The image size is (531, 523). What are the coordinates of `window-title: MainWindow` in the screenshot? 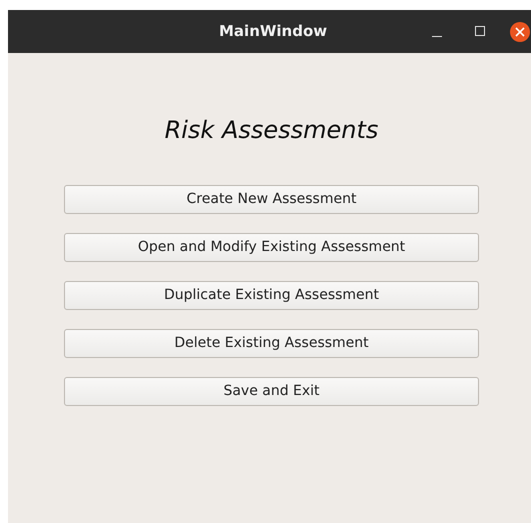 It's located at (273, 31).